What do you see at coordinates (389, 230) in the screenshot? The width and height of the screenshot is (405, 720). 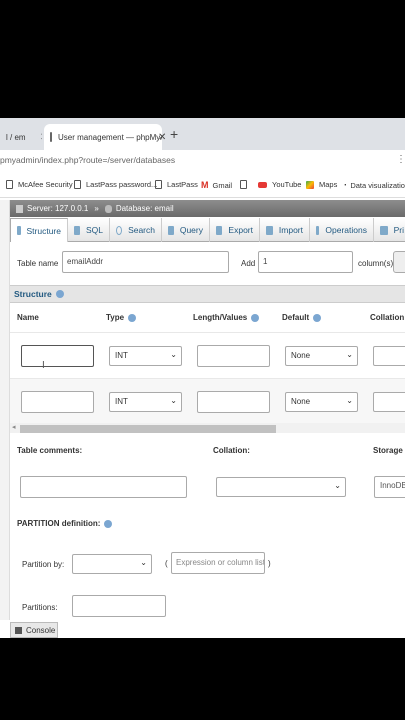 I see `tab-privileges: Pri` at bounding box center [389, 230].